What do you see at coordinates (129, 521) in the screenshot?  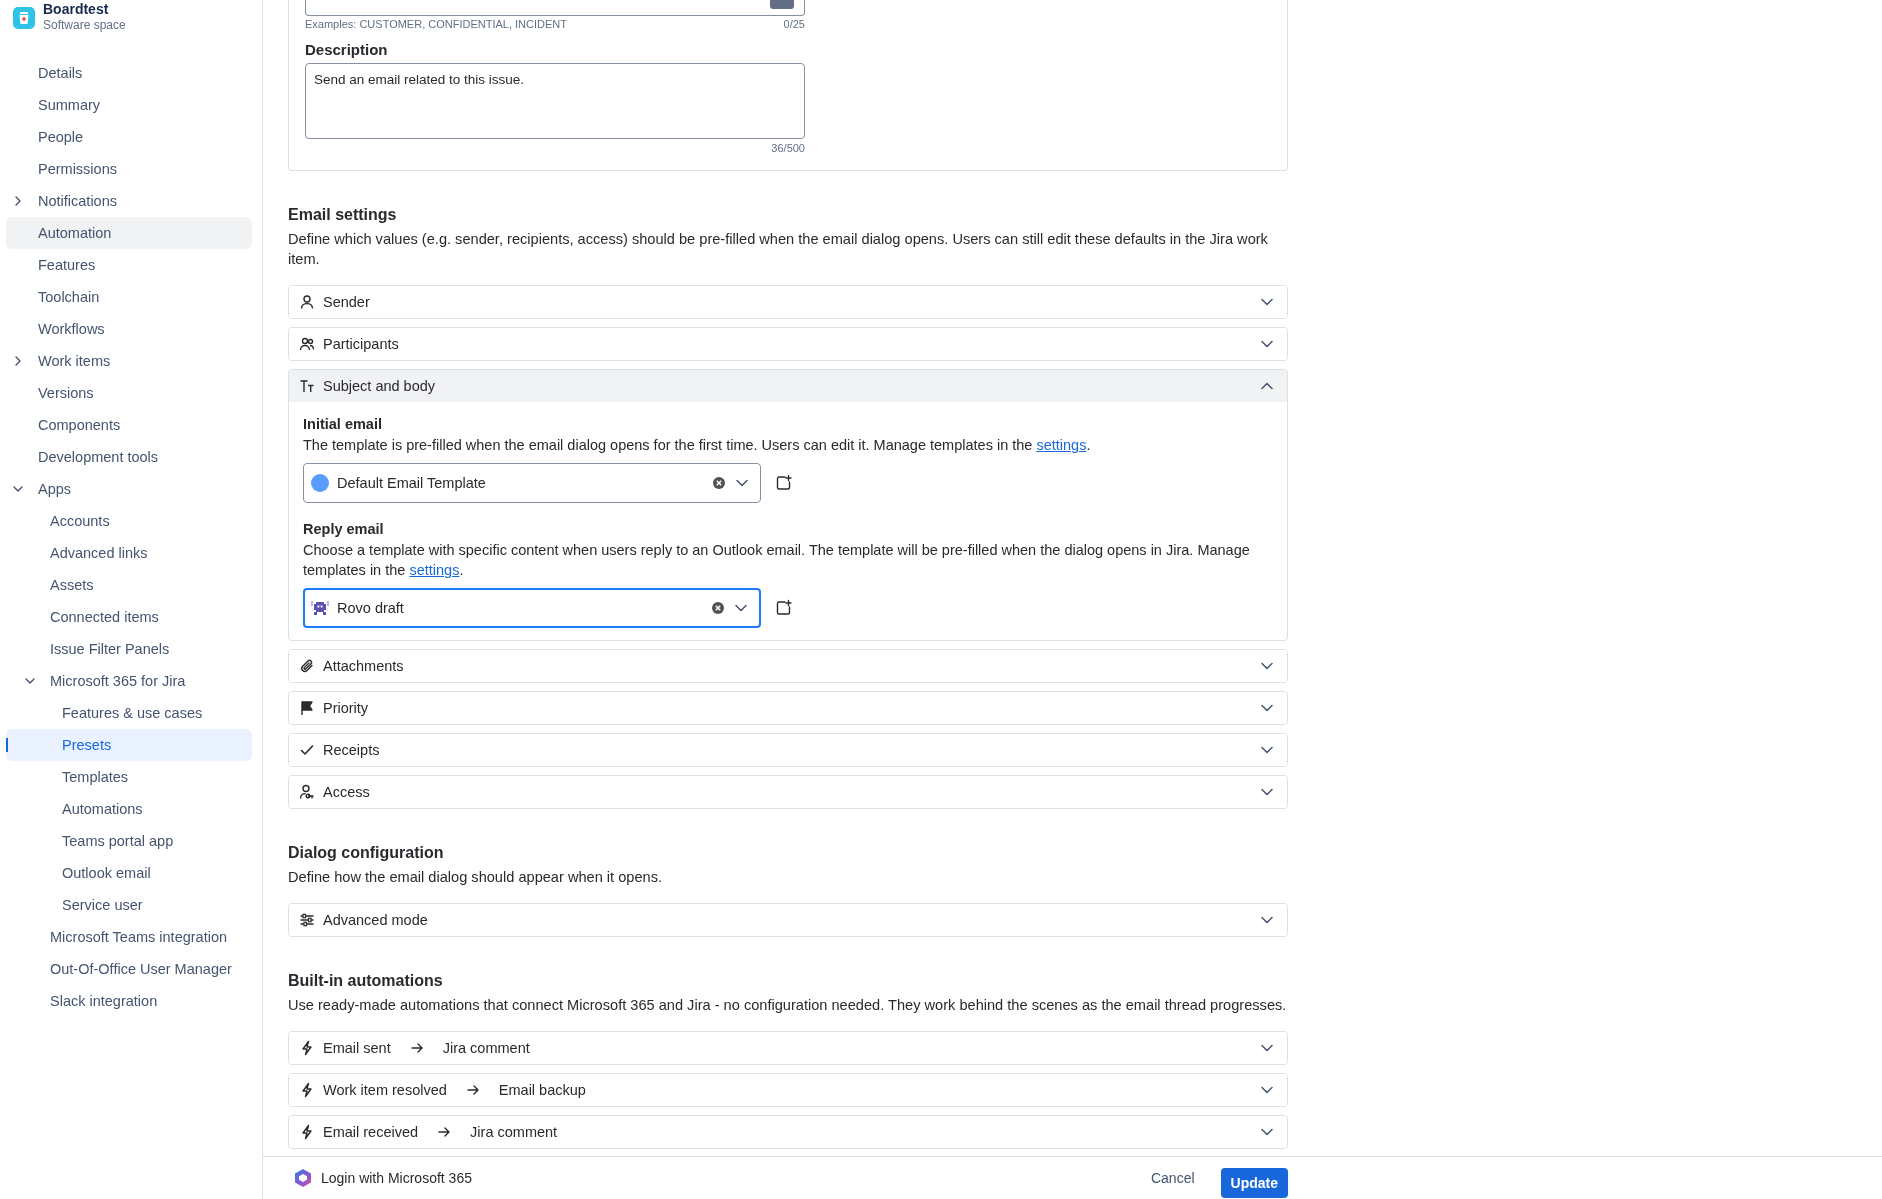 I see `sidebar-item: Accounts` at bounding box center [129, 521].